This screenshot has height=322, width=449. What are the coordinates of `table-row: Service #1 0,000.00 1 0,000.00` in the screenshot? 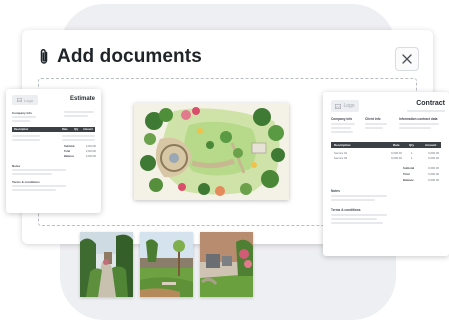 It's located at (386, 153).